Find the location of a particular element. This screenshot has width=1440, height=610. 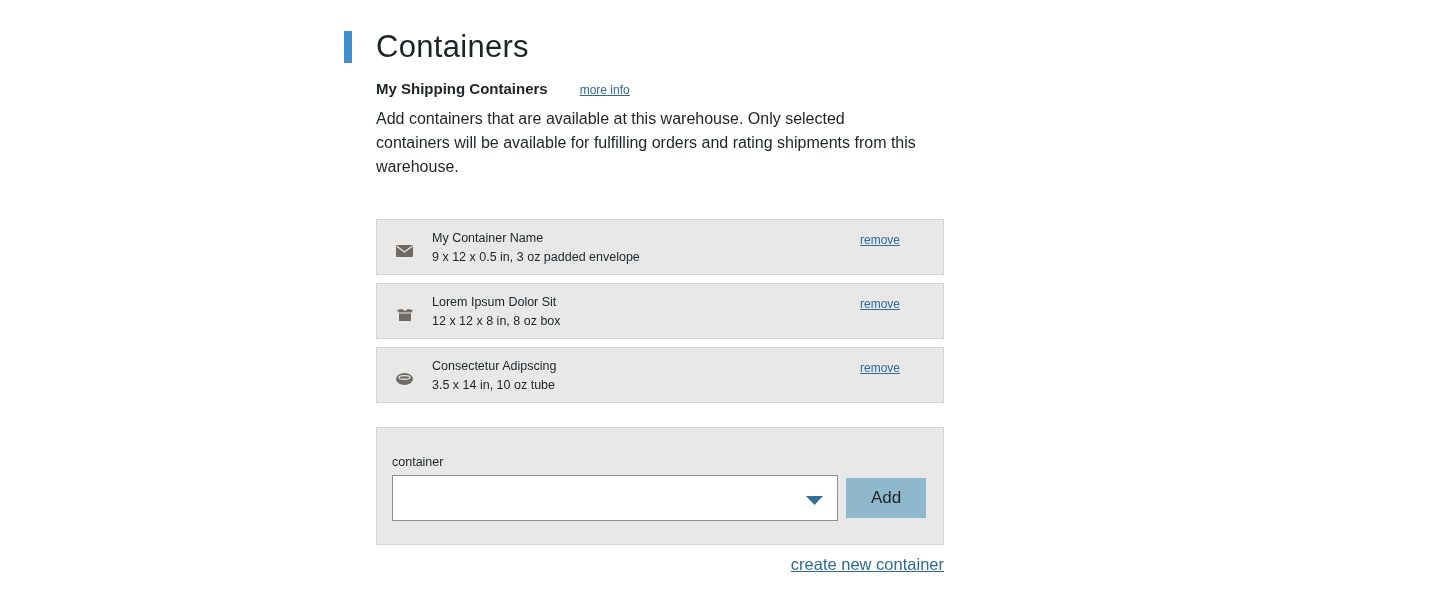

add-button: Add is located at coordinates (886, 498).